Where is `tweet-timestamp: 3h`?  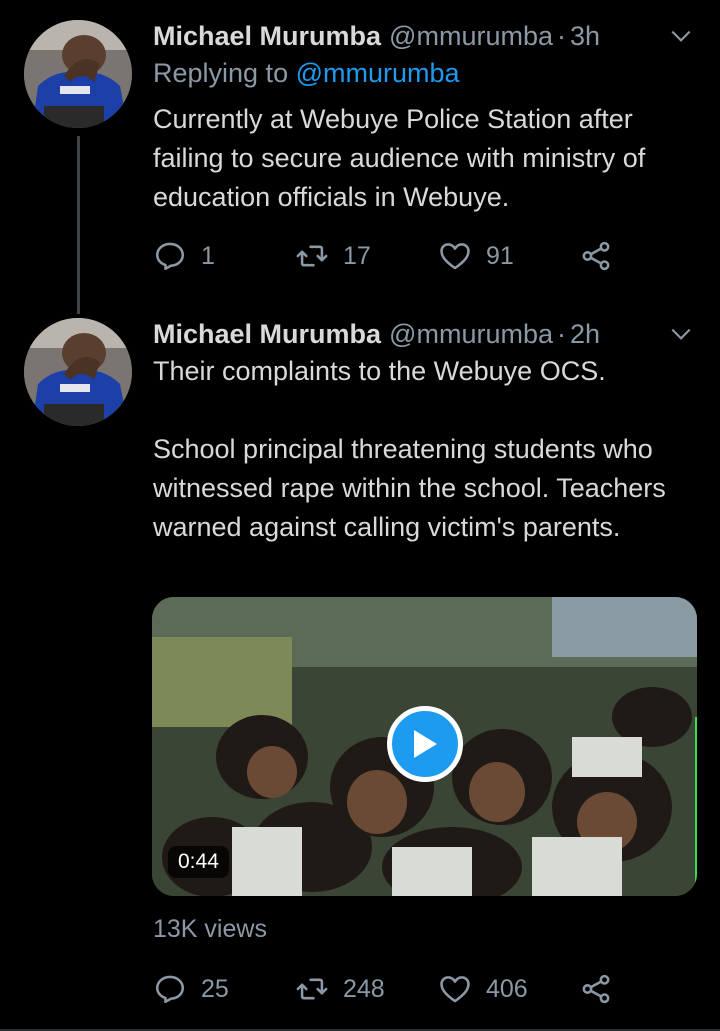 tweet-timestamp: 3h is located at coordinates (585, 36).